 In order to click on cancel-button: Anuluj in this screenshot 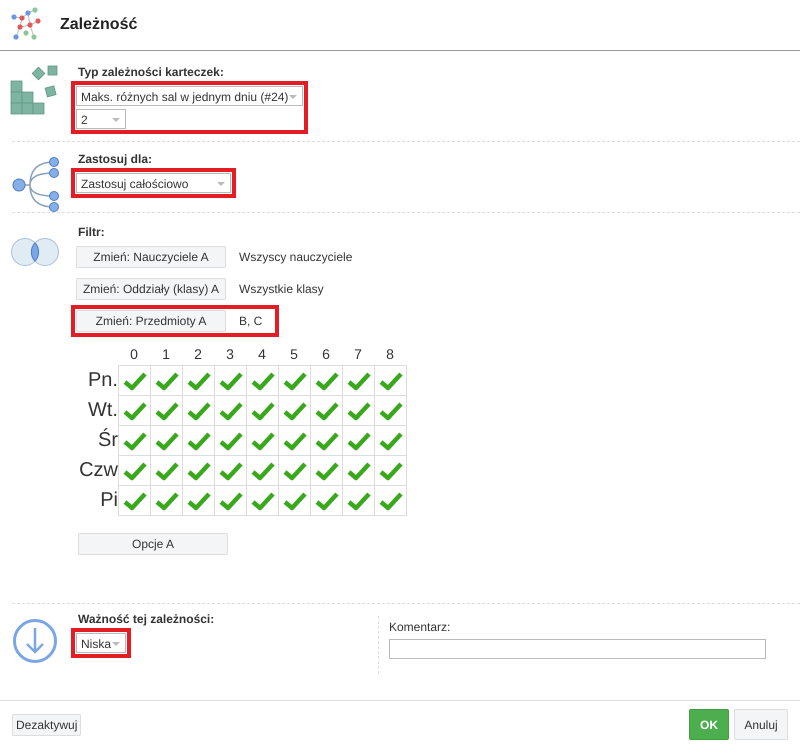, I will do `click(761, 724)`.